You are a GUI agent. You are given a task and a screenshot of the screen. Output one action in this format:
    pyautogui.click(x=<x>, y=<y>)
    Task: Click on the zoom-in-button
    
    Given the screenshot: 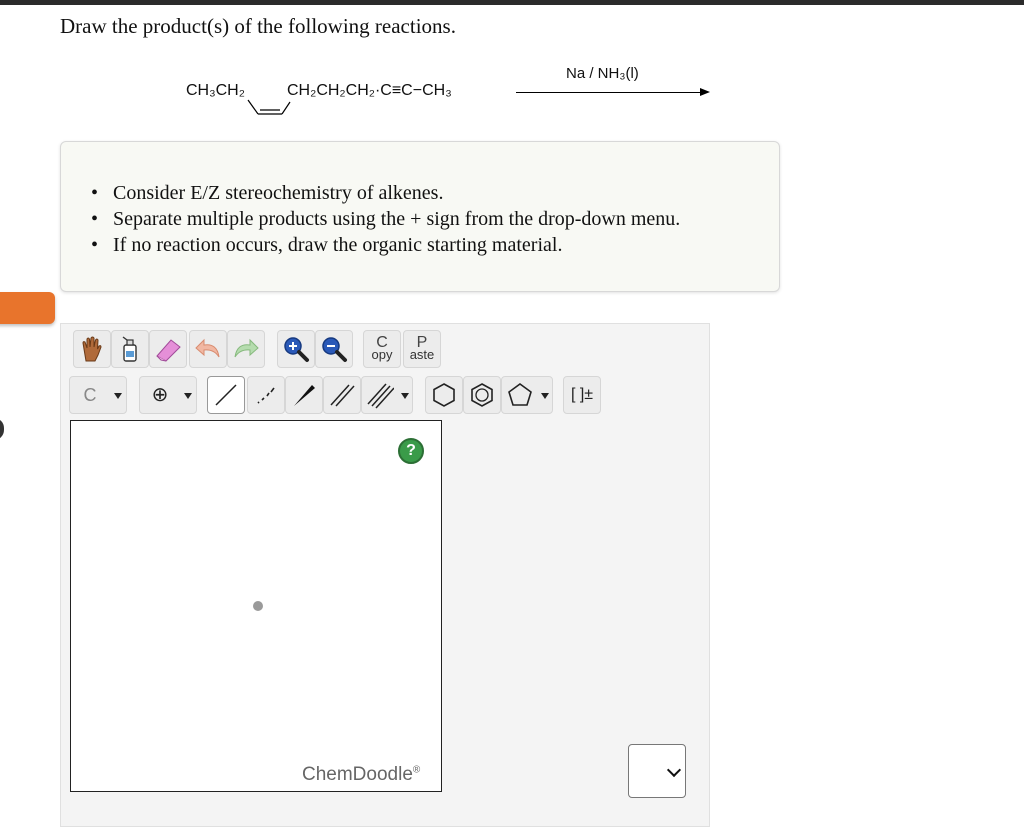 What is the action you would take?
    pyautogui.click(x=296, y=349)
    